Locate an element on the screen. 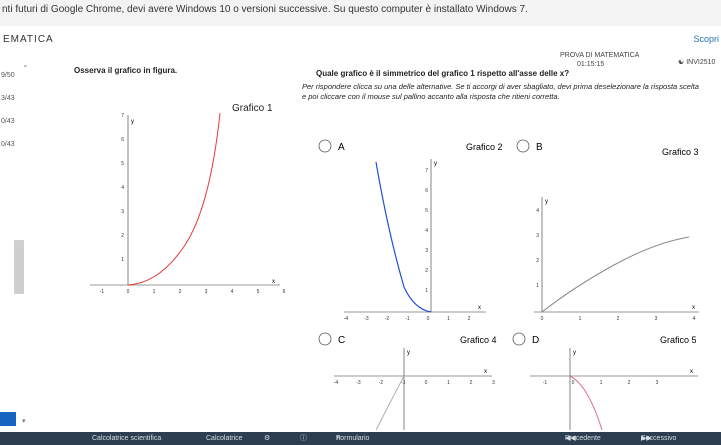 This screenshot has width=721, height=445. graph-4-x-tick-label: -4 is located at coordinates (336, 383).